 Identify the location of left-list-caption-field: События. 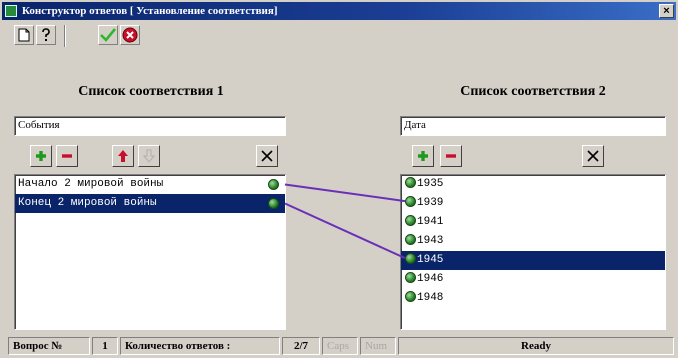
(150, 126).